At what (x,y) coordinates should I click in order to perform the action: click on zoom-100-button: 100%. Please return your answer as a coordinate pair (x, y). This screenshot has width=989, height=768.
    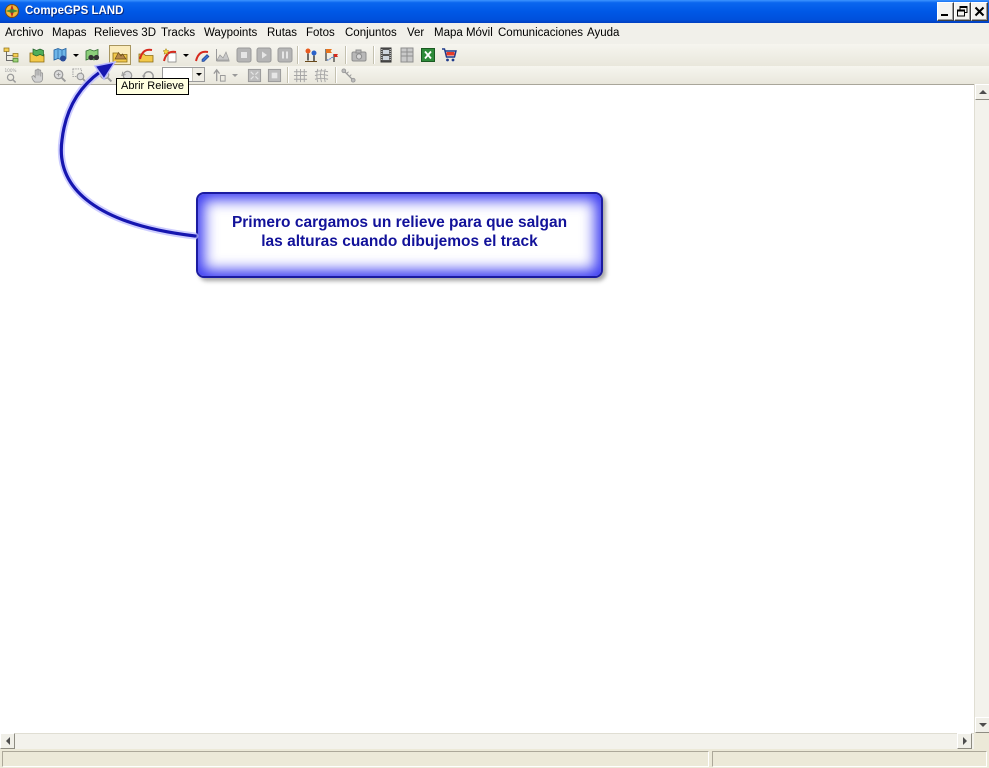
    Looking at the image, I should click on (11, 75).